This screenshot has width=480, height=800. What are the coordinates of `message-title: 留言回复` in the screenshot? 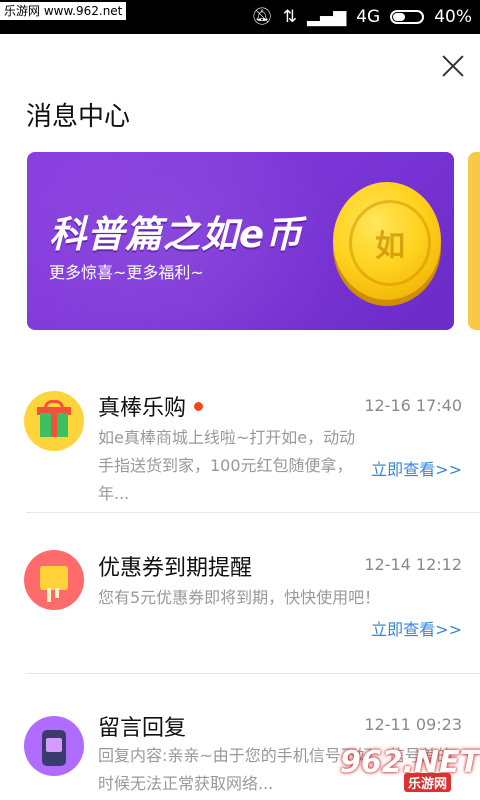 It's located at (142, 728).